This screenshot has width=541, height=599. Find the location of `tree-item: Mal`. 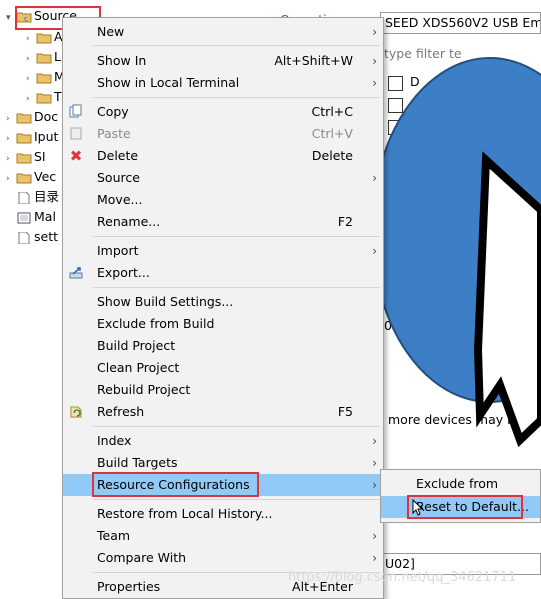

tree-item: Mal is located at coordinates (36, 217).